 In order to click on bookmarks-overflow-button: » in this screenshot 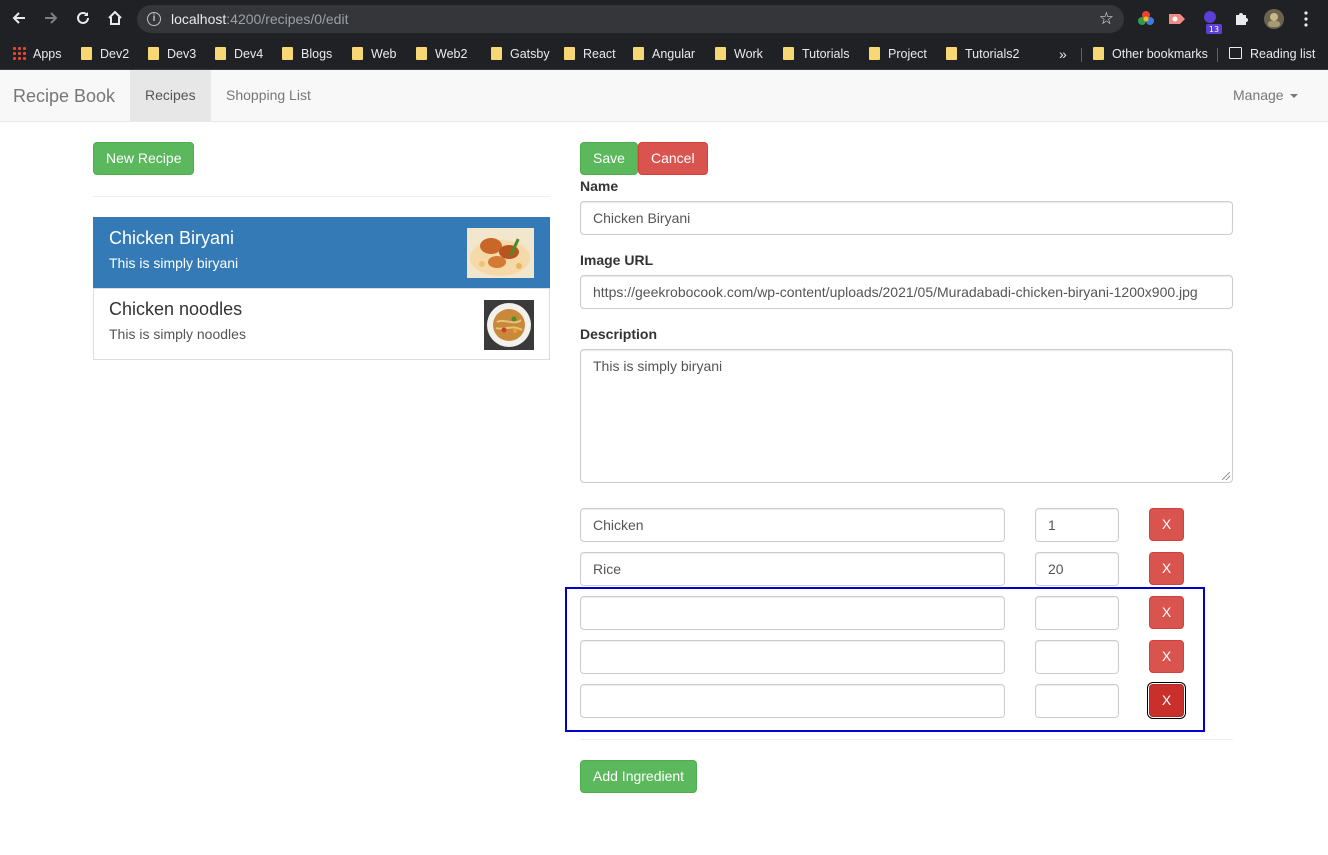, I will do `click(1063, 54)`.